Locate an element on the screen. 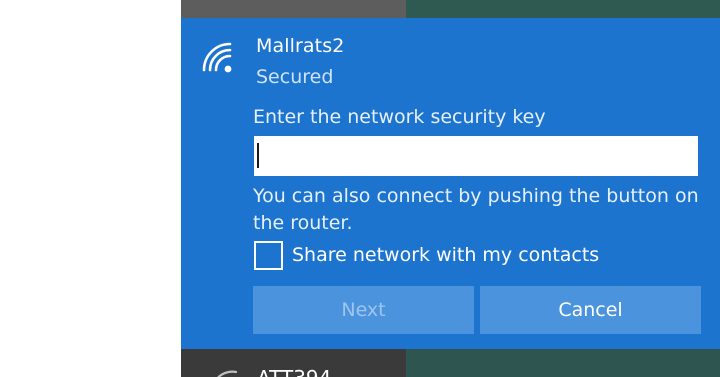 The image size is (720, 377). wifi-secured-icon is located at coordinates (217, 57).